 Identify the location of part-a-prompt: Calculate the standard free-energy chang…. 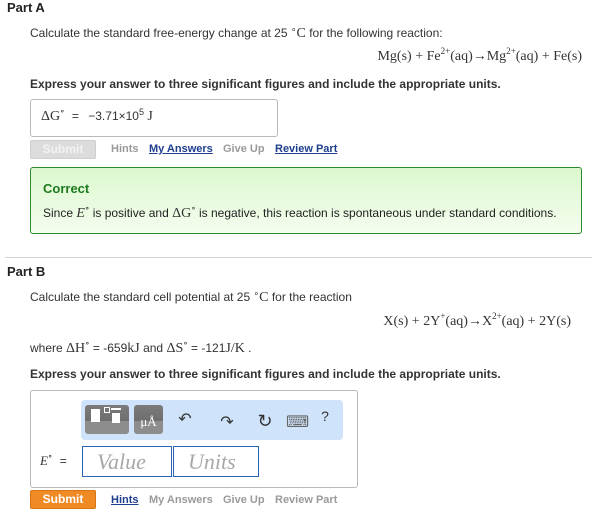
(236, 33).